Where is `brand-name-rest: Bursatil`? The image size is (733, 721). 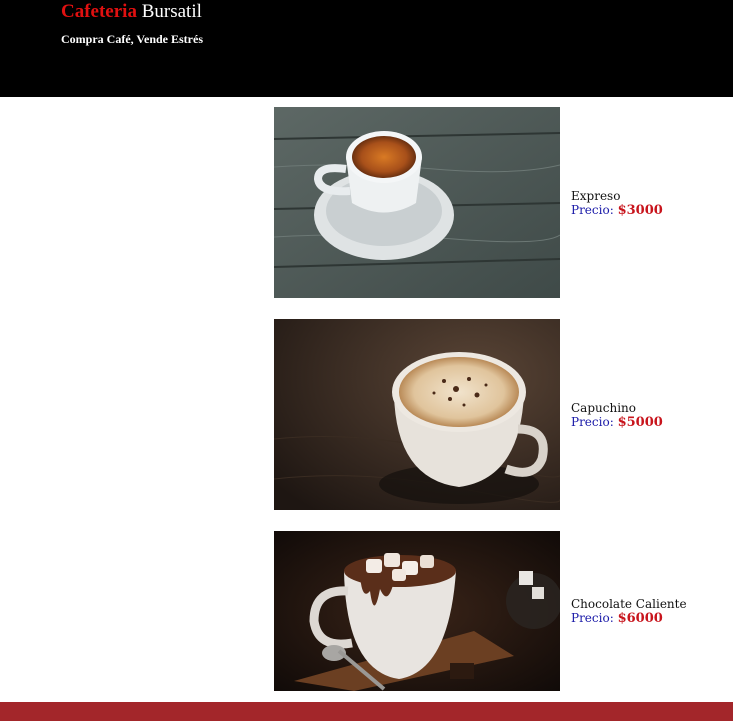 brand-name-rest: Bursatil is located at coordinates (171, 11).